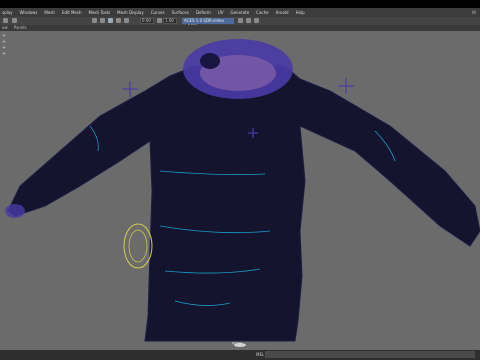 This screenshot has height=360, width=480. I want to click on command-line: MEL, so click(240, 355).